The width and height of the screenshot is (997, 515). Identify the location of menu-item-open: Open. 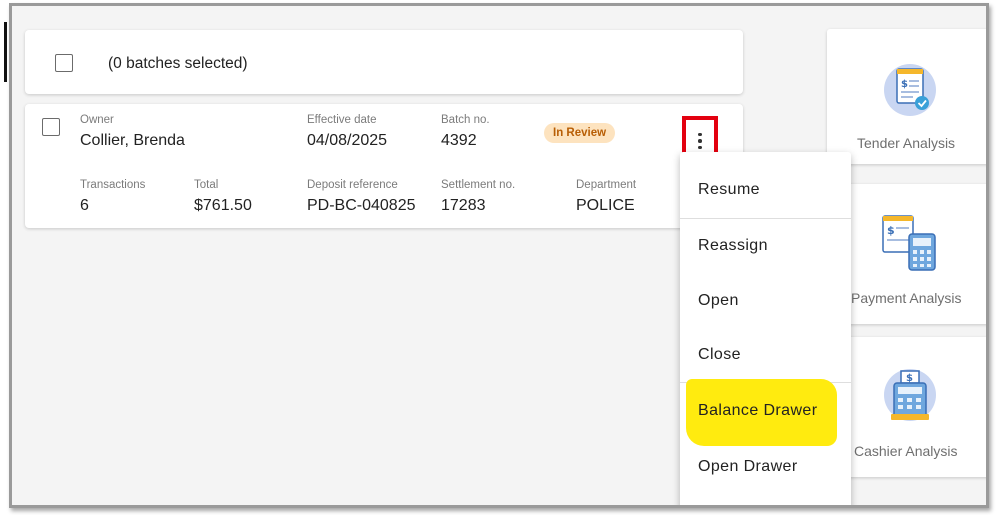
(765, 301).